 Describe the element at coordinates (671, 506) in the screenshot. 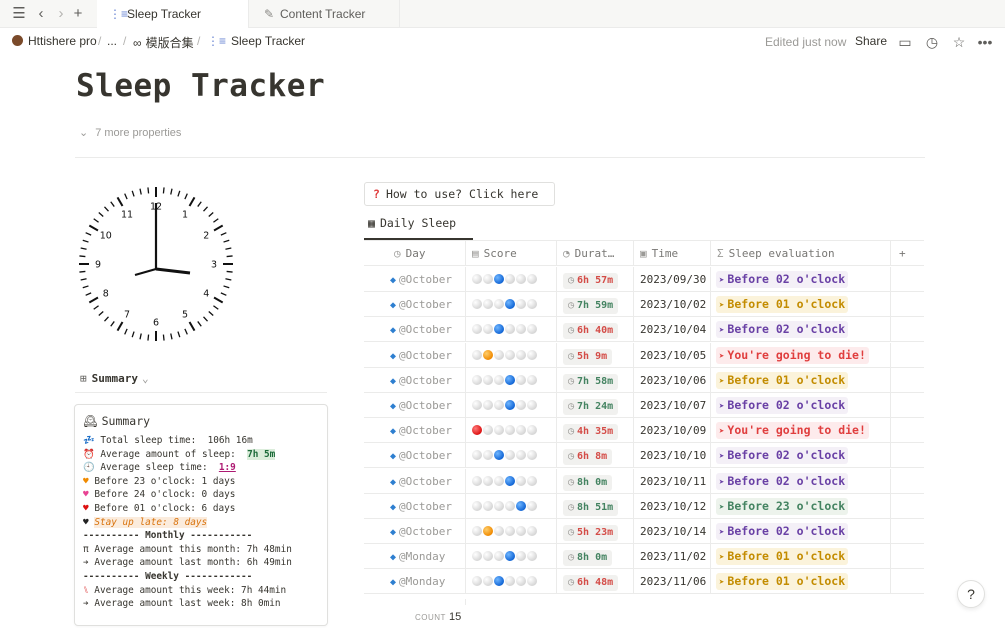

I see `cell-time: 2023/10/12` at that location.